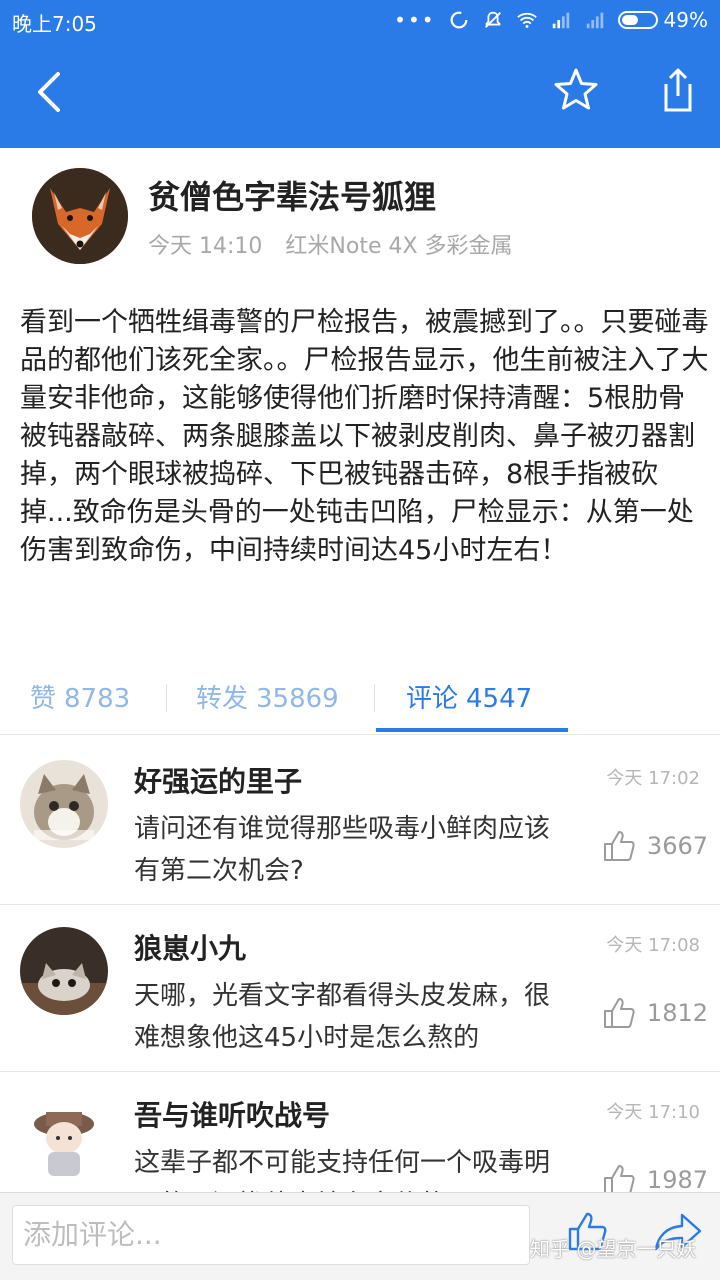  I want to click on app-bar, so click(360, 94).